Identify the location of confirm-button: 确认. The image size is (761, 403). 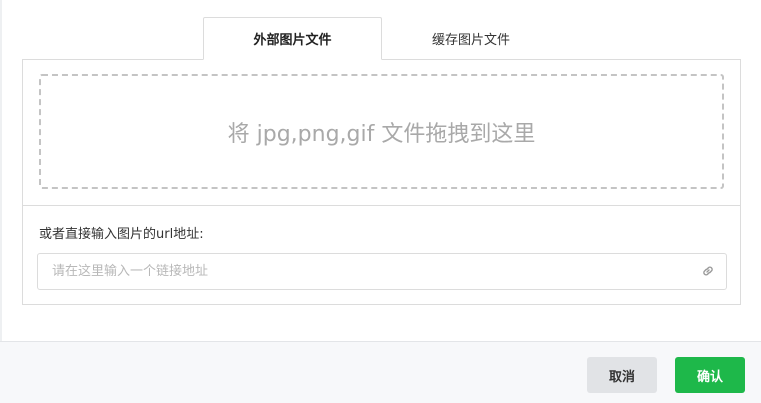
(710, 375).